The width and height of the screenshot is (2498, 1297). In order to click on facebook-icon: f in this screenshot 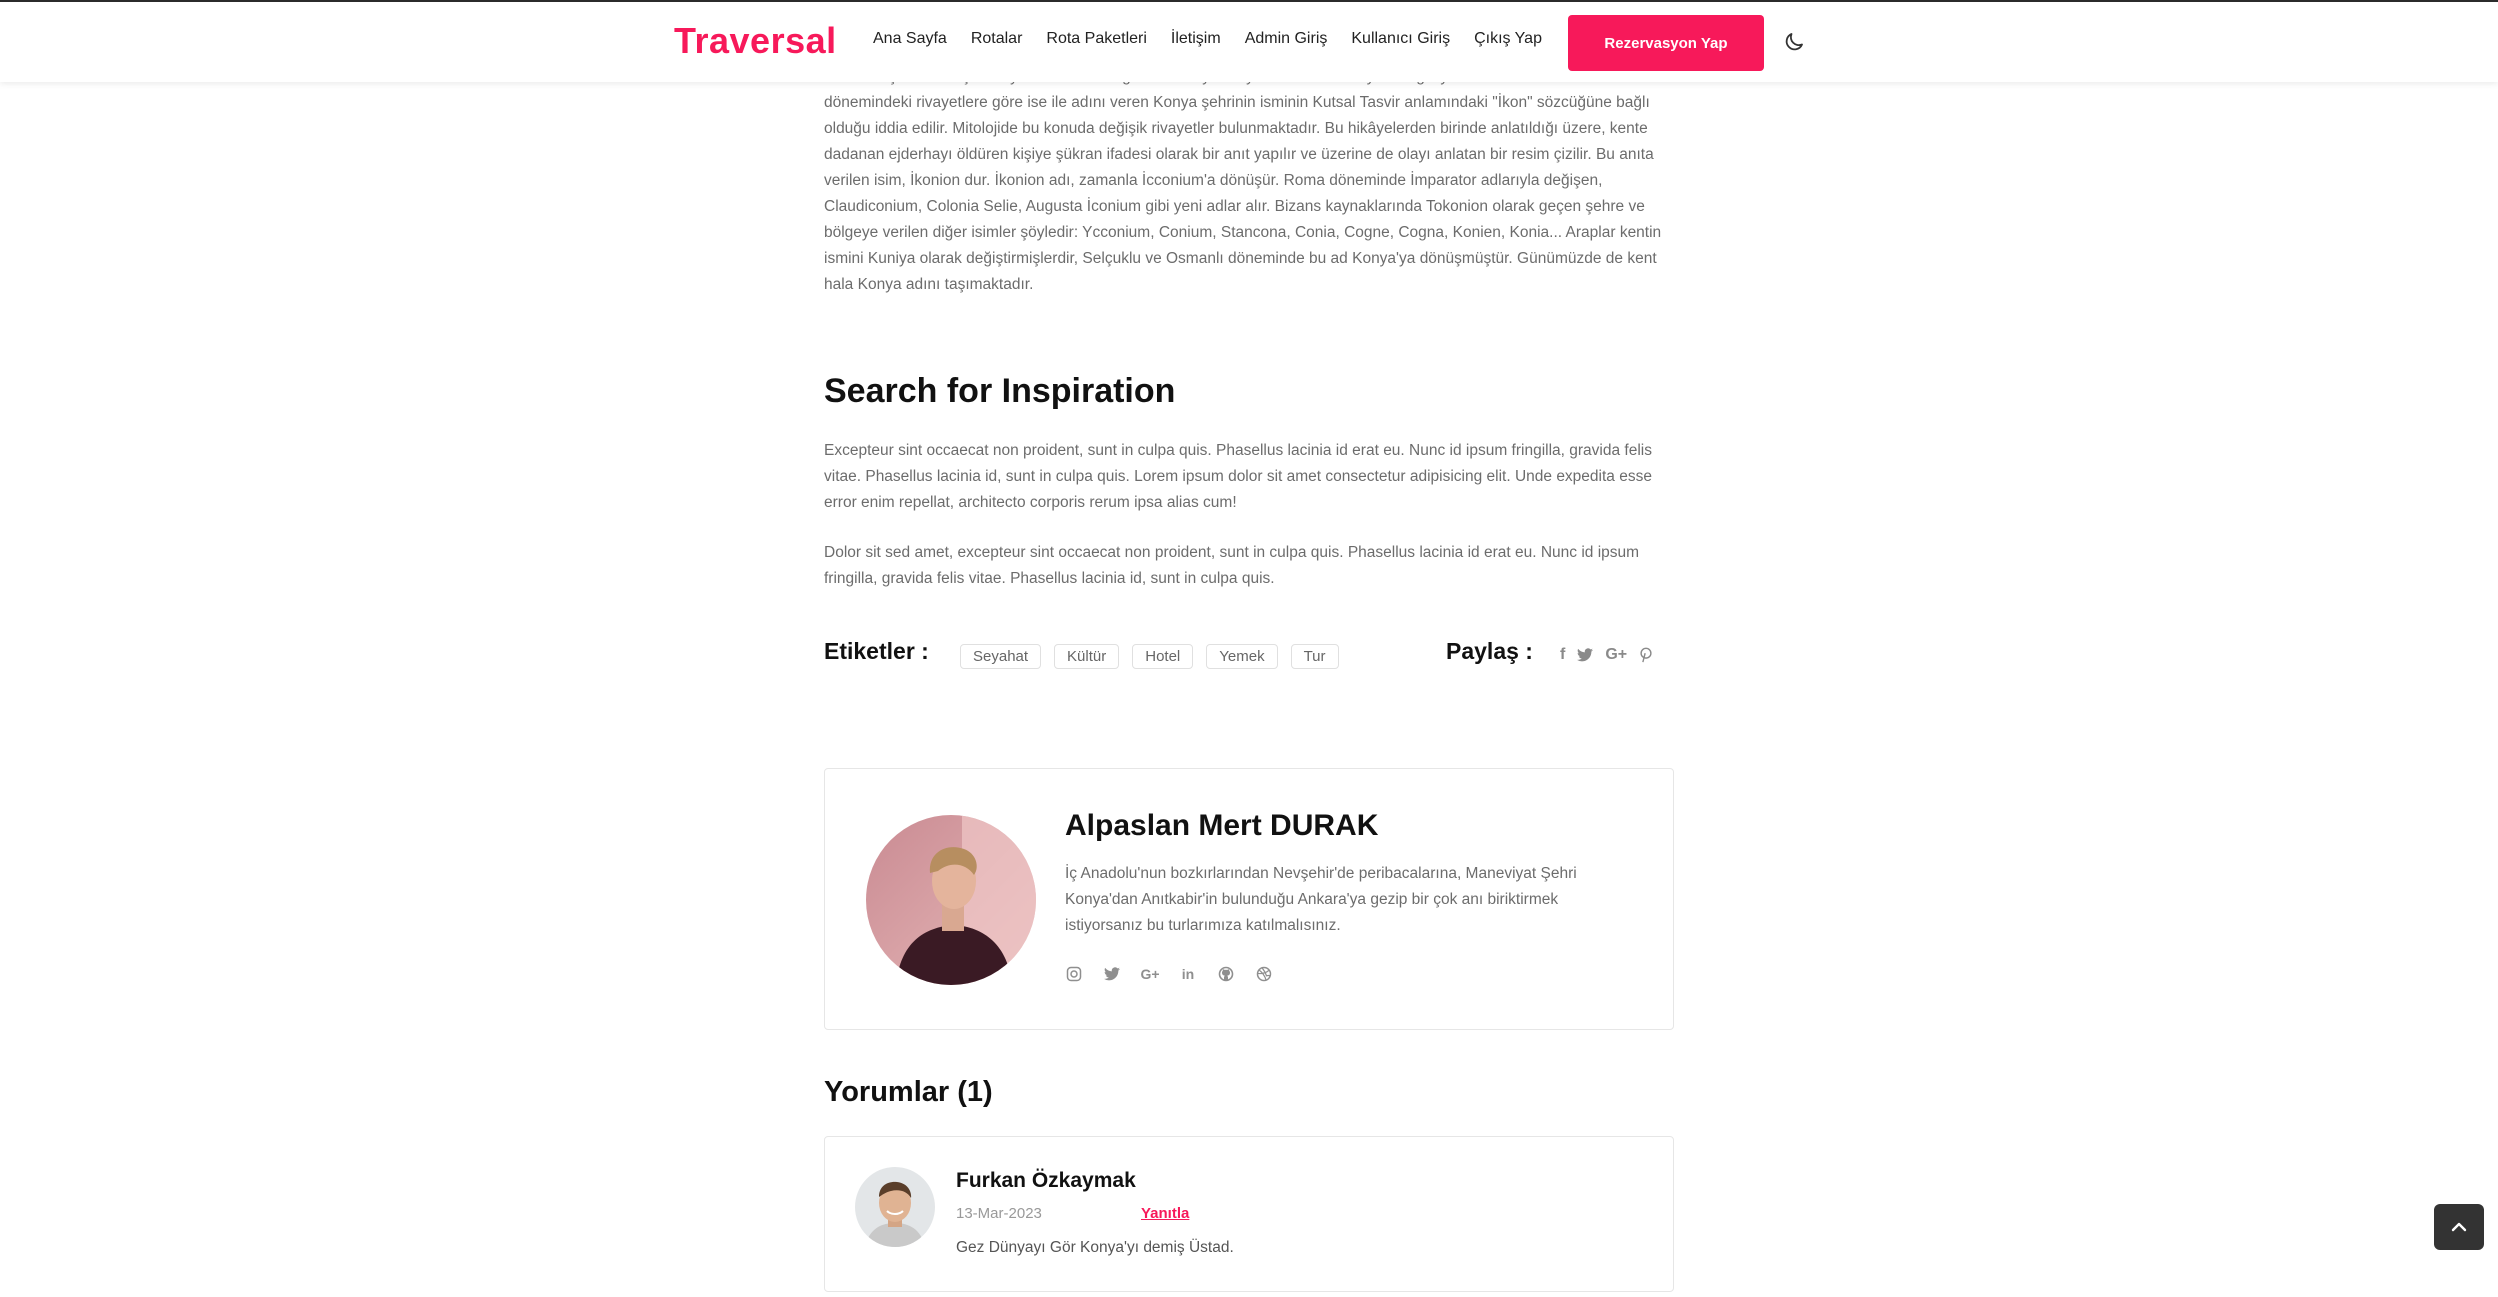, I will do `click(1562, 655)`.